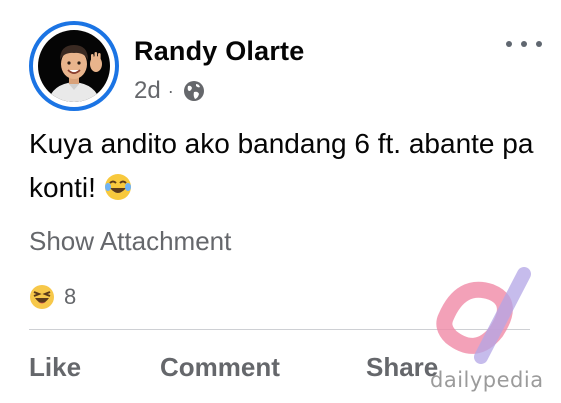 The width and height of the screenshot is (561, 403). What do you see at coordinates (219, 51) in the screenshot?
I see `author-name: Randy Olarte` at bounding box center [219, 51].